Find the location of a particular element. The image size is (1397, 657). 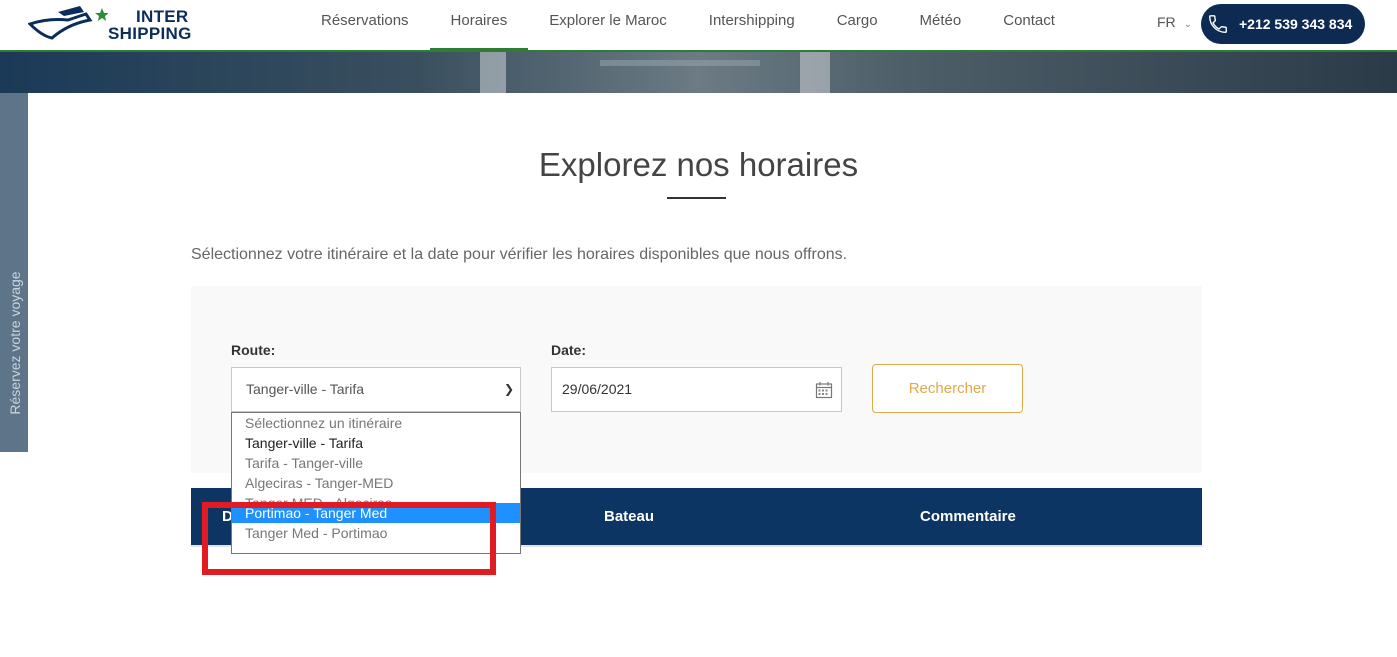

phone-number: +212 539 343 834 is located at coordinates (1296, 24).